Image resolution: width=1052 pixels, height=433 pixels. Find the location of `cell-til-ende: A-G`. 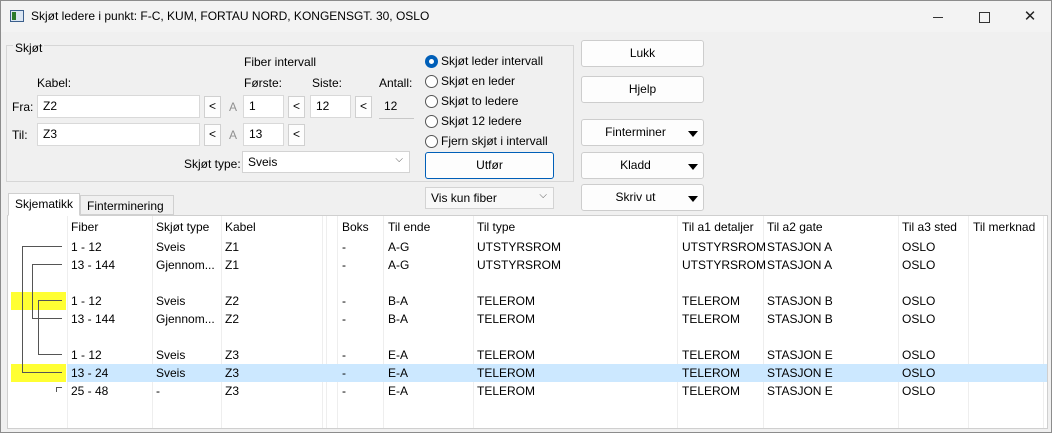

cell-til-ende: A-G is located at coordinates (399, 265).